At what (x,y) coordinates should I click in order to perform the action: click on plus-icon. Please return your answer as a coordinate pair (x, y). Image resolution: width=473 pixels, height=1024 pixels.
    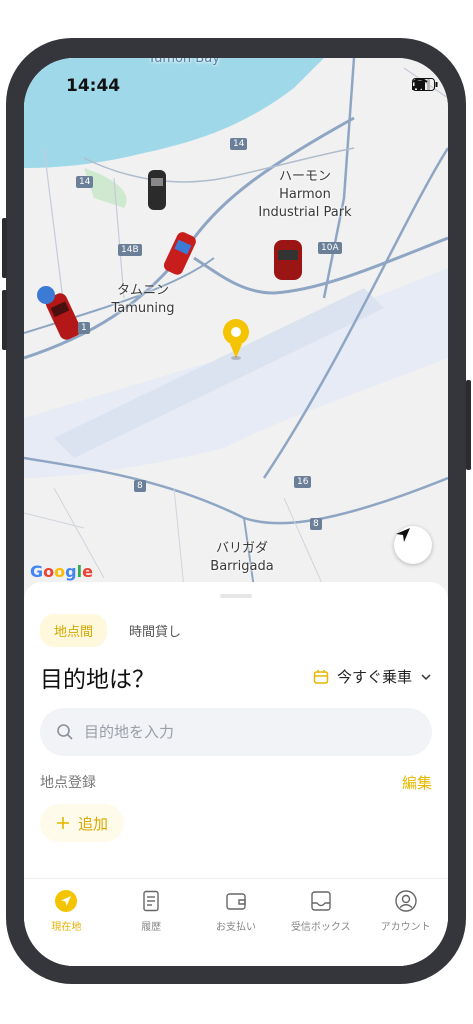
    Looking at the image, I should click on (63, 823).